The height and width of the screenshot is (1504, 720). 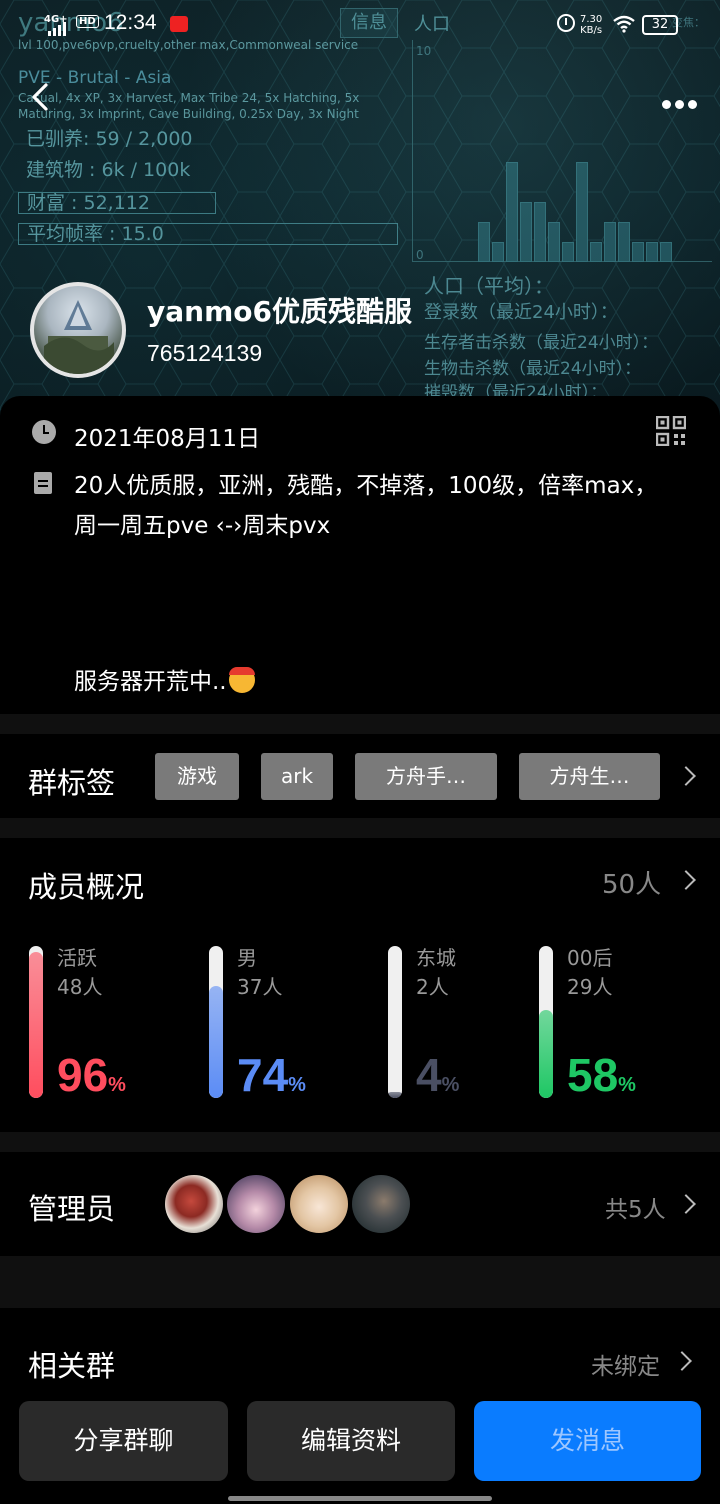 I want to click on wifi-icon, so click(x=624, y=24).